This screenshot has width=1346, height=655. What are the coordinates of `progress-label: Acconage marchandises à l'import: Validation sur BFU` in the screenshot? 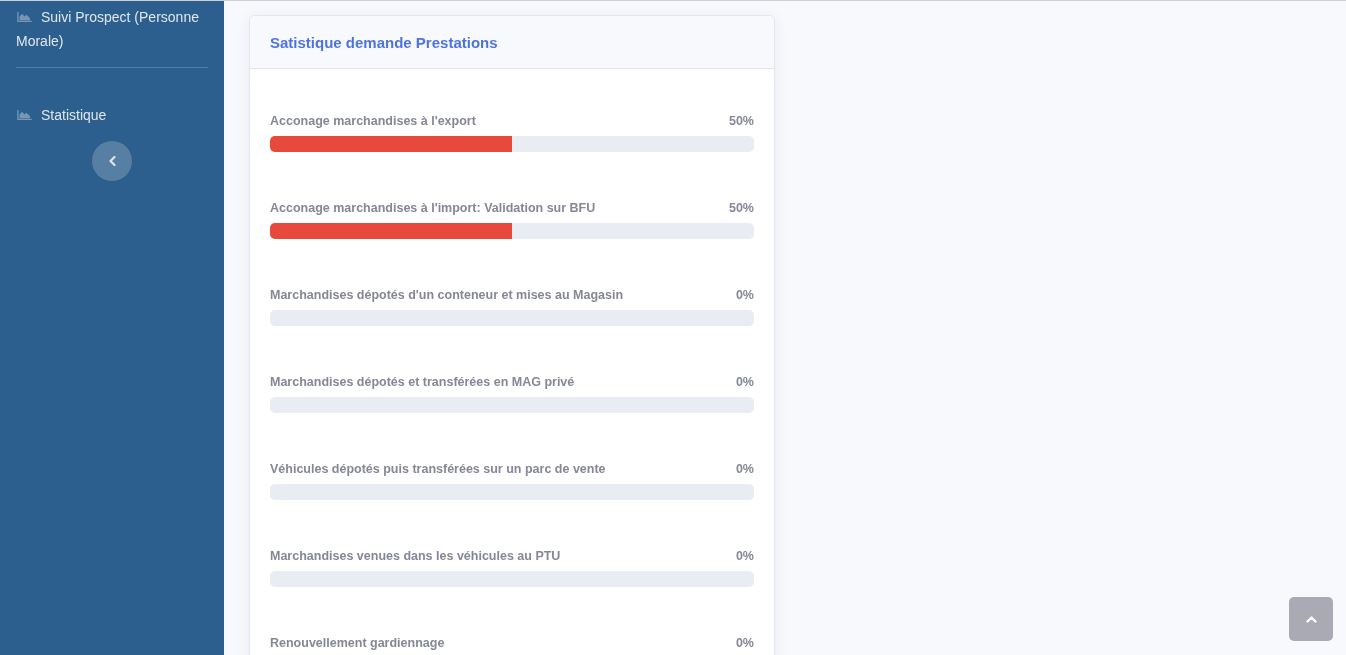 It's located at (433, 208).